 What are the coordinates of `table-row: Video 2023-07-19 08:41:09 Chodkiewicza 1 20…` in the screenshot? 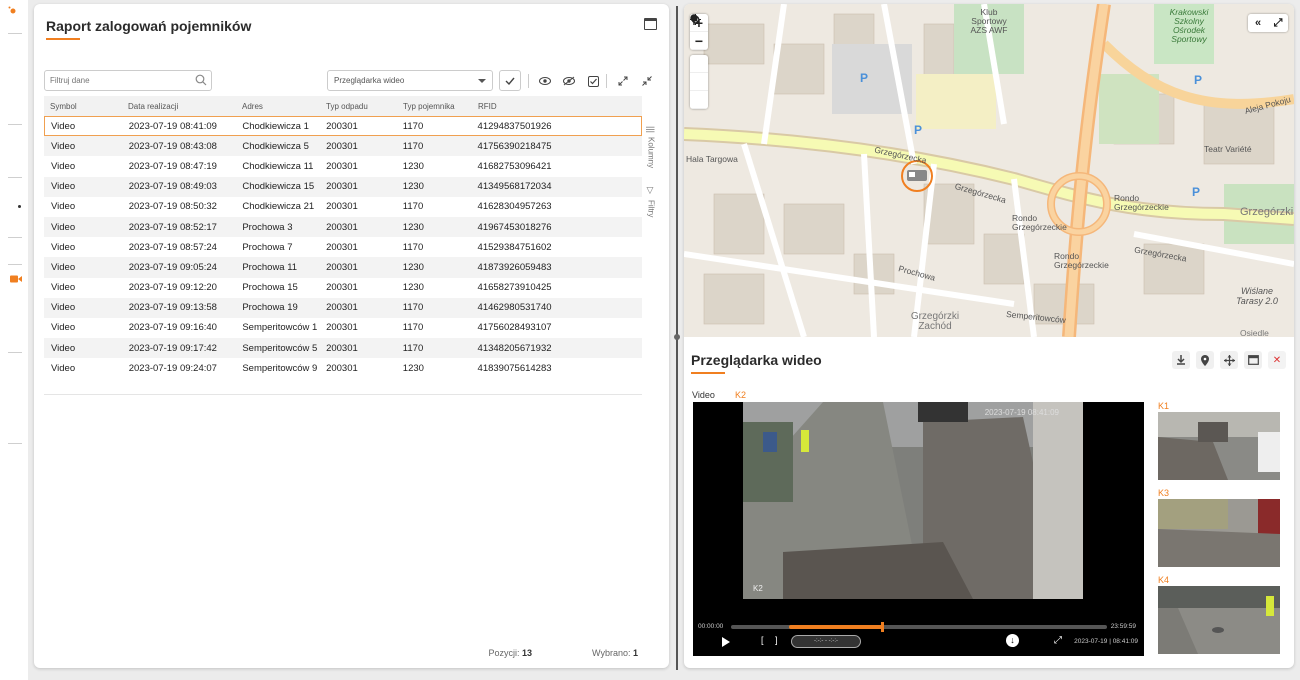 It's located at (343, 126).